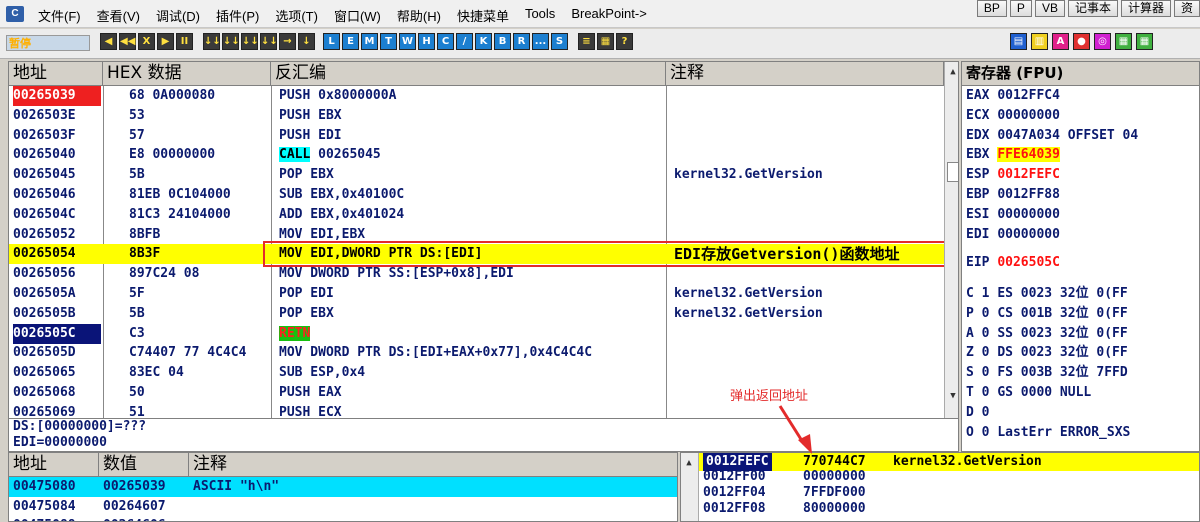 This screenshot has height=522, width=1200. I want to click on flag-row: T 0 GS 0000 NULL, so click(1080, 393).